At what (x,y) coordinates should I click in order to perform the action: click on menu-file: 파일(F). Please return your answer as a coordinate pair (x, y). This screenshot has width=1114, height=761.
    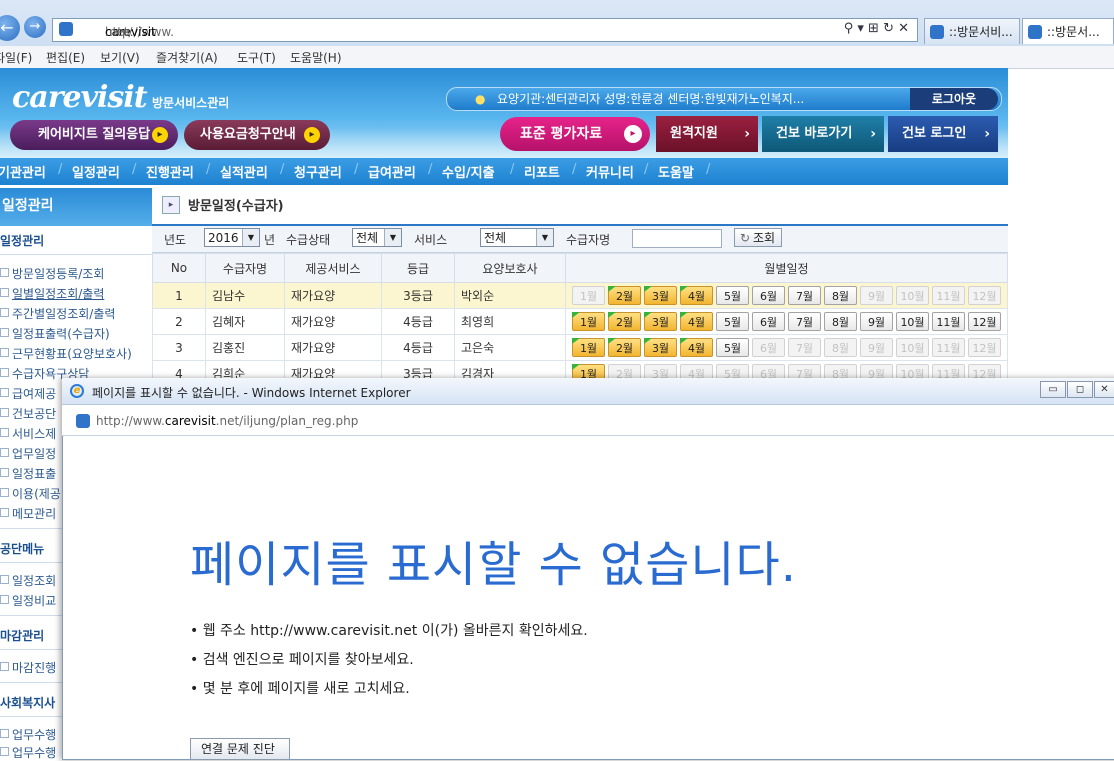
    Looking at the image, I should click on (16, 57).